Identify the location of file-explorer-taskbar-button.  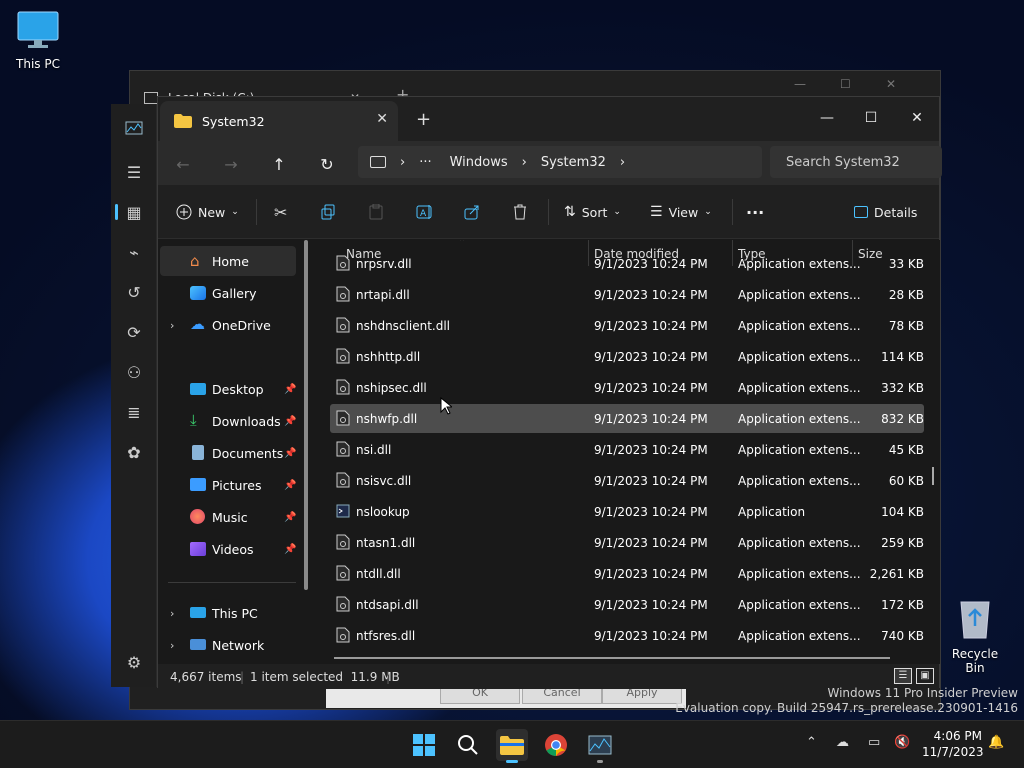
(512, 746).